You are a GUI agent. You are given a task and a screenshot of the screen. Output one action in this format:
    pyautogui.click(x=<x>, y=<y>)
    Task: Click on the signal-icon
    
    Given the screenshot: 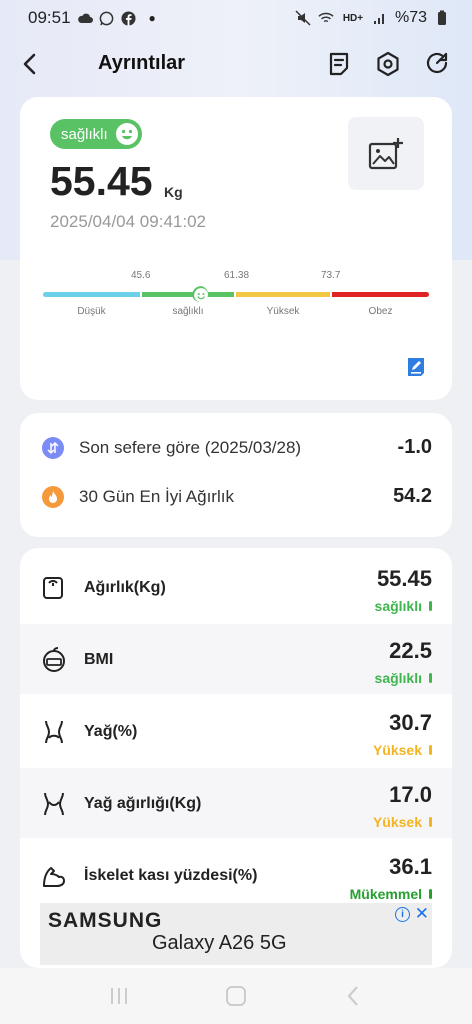 What is the action you would take?
    pyautogui.click(x=380, y=18)
    